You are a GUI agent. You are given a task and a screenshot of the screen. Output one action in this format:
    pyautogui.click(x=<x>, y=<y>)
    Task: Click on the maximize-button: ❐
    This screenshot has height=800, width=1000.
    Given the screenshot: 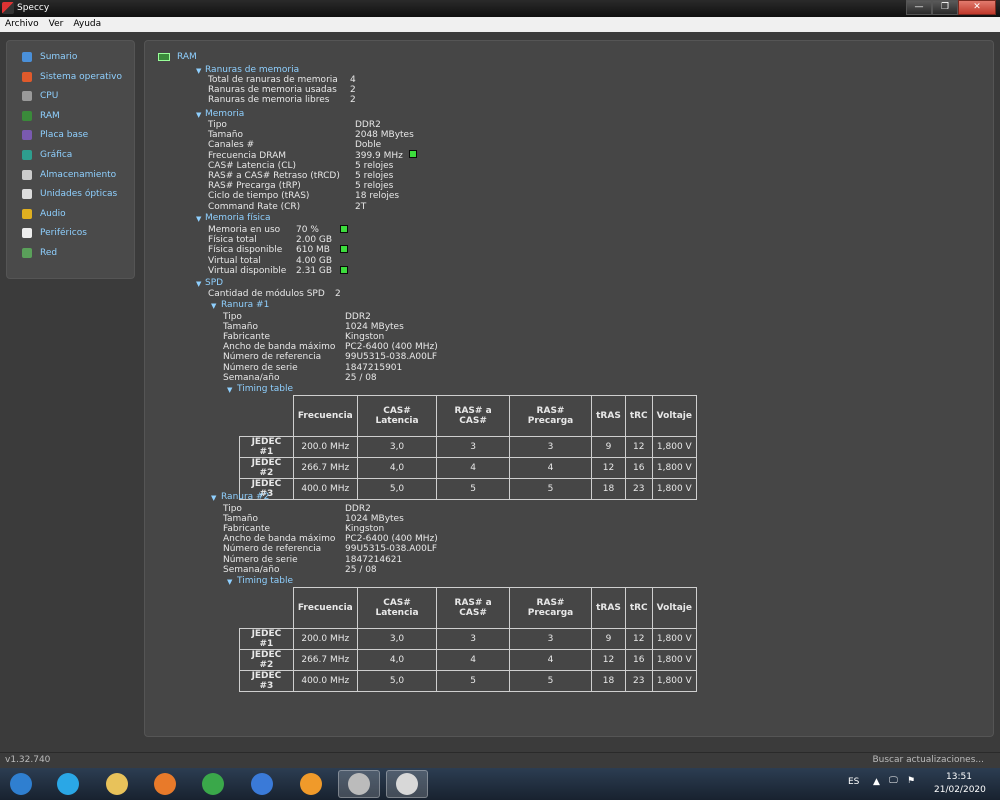 What is the action you would take?
    pyautogui.click(x=945, y=7)
    